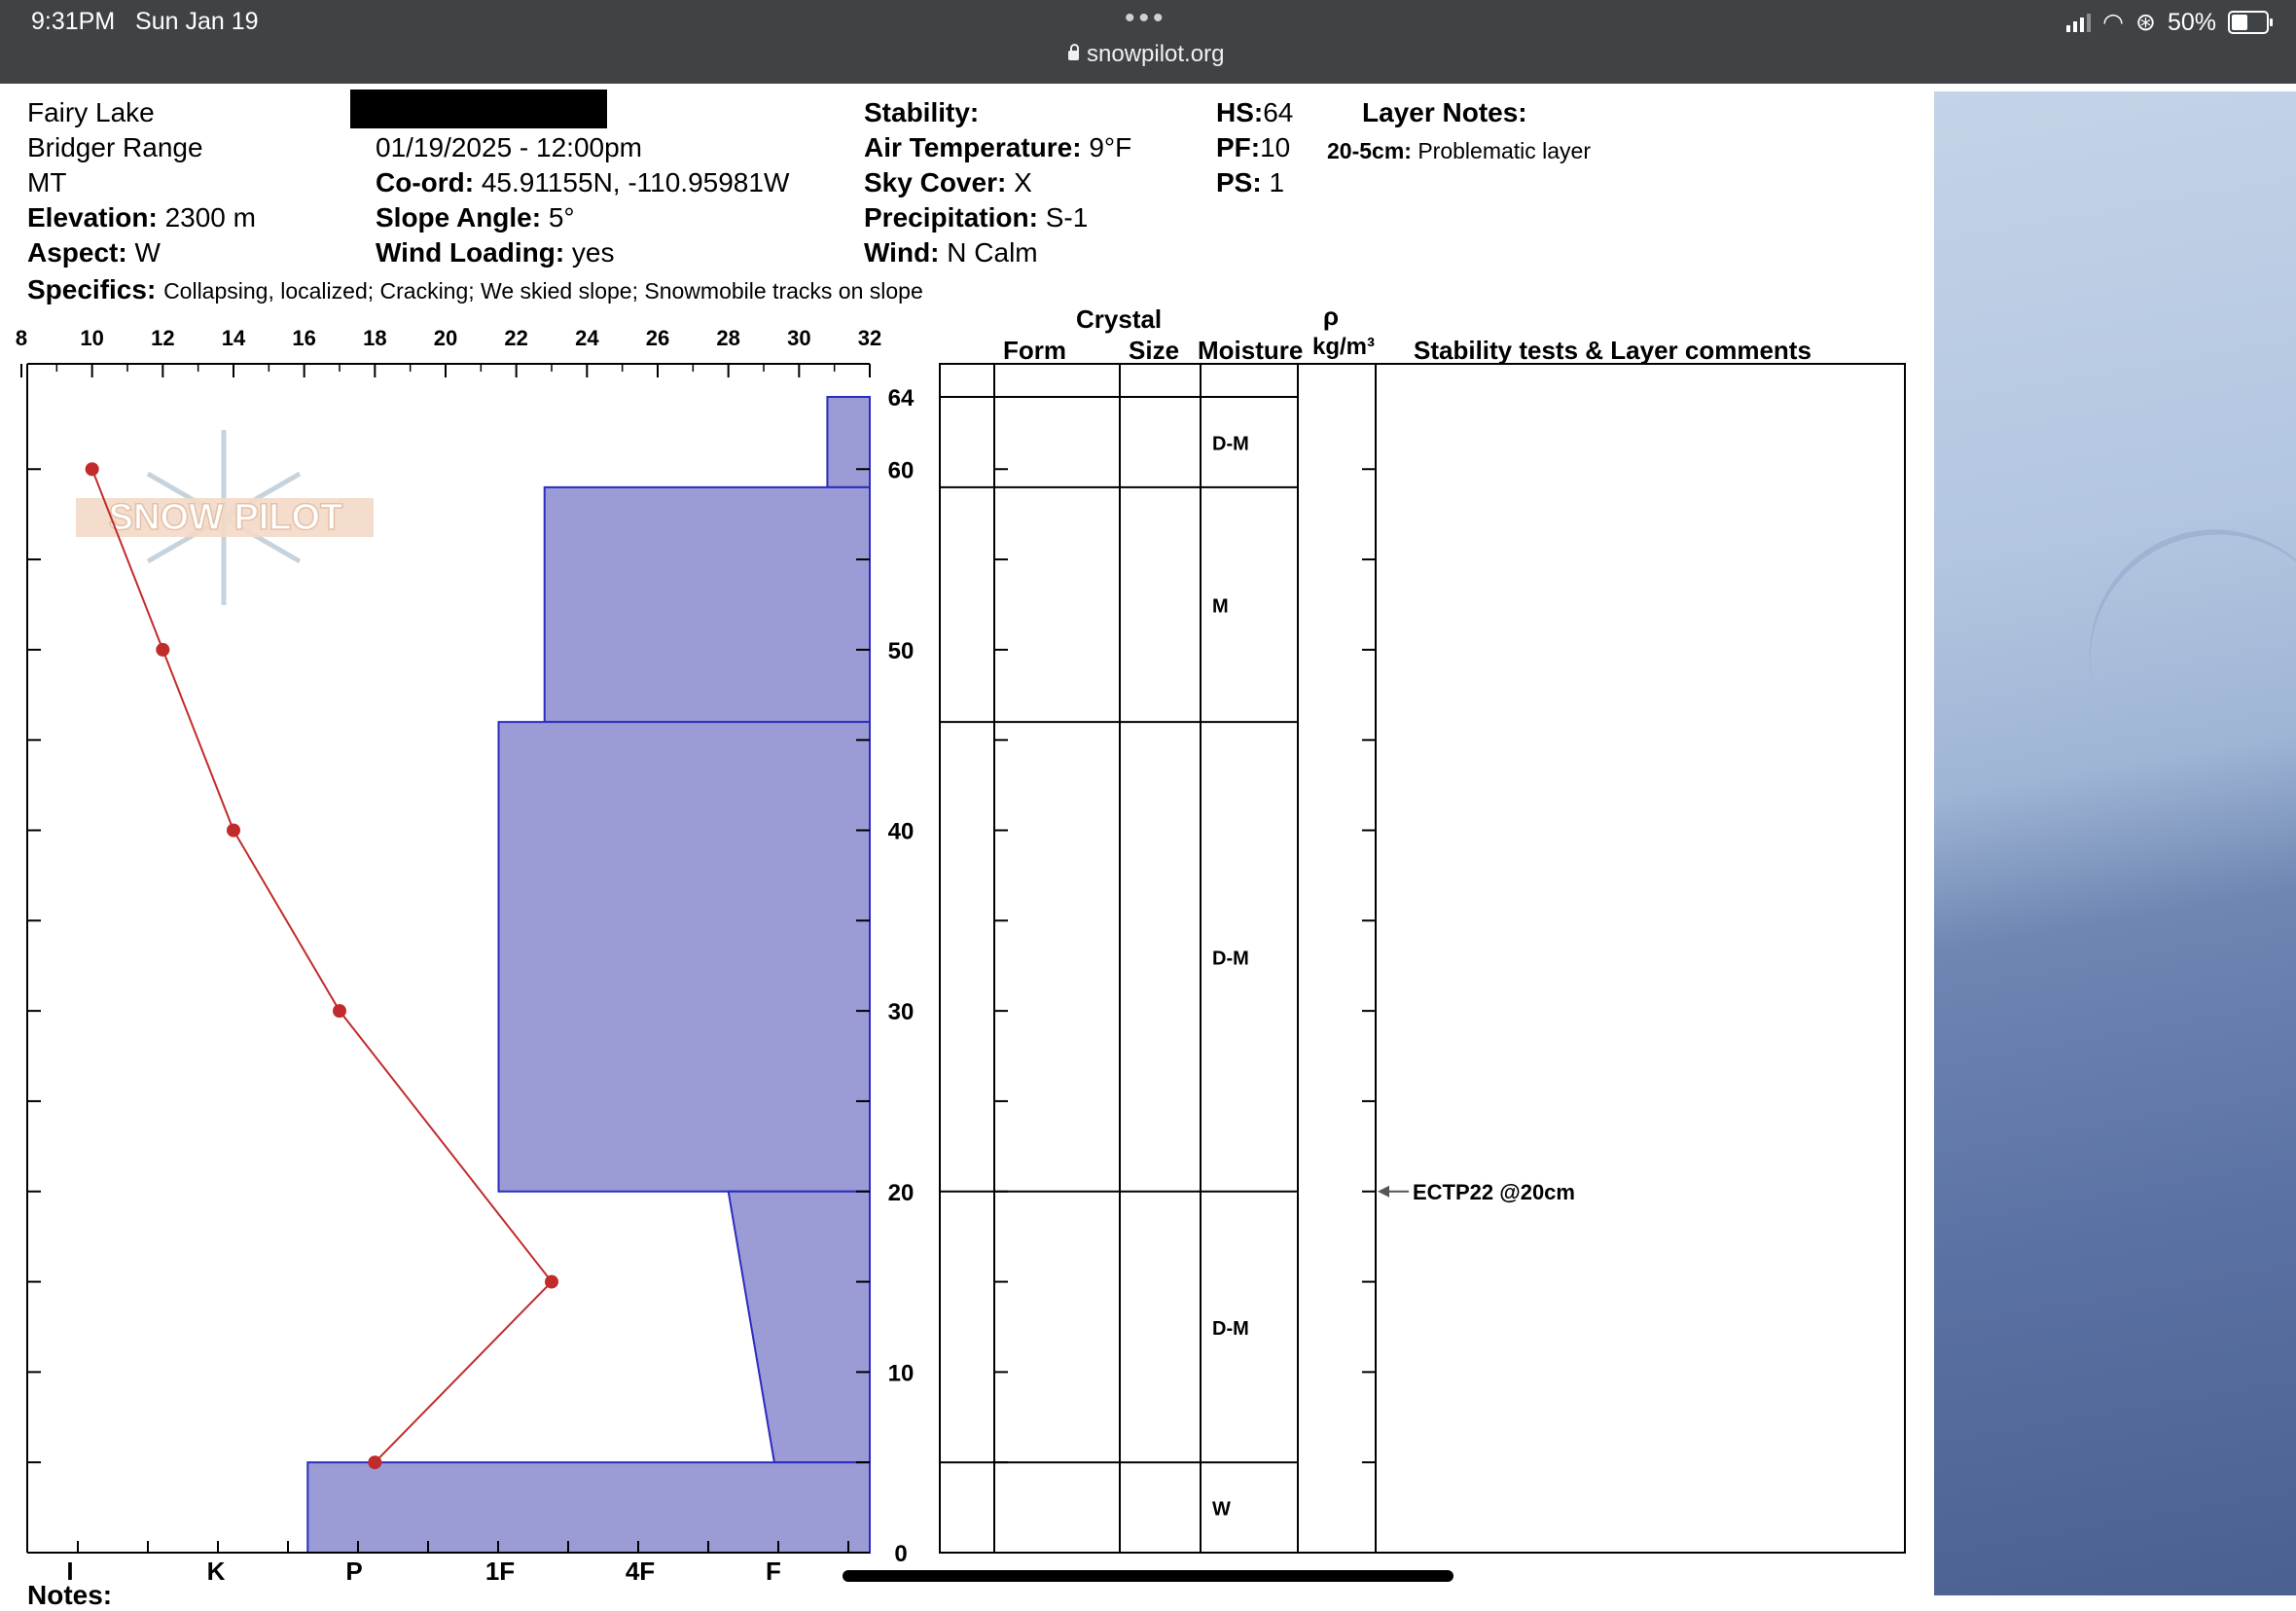 The image size is (2296, 1611). Describe the element at coordinates (640, 1571) in the screenshot. I see `hardness-label: 4F` at that location.